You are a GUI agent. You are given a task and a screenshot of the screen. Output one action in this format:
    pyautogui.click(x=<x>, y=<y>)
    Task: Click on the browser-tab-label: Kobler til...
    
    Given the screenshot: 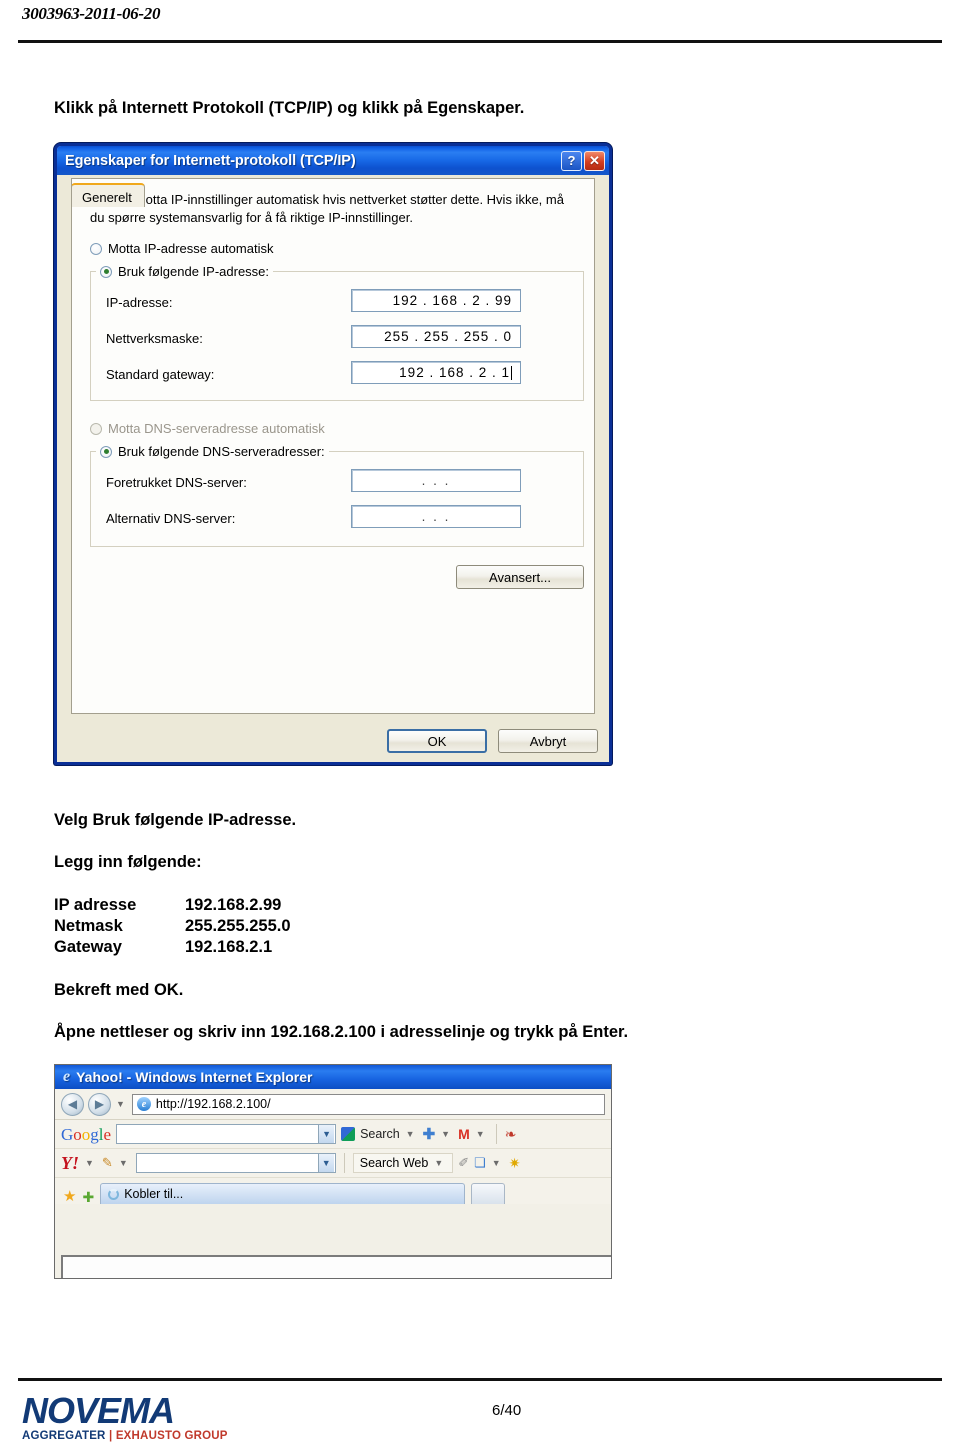 What is the action you would take?
    pyautogui.click(x=154, y=1194)
    